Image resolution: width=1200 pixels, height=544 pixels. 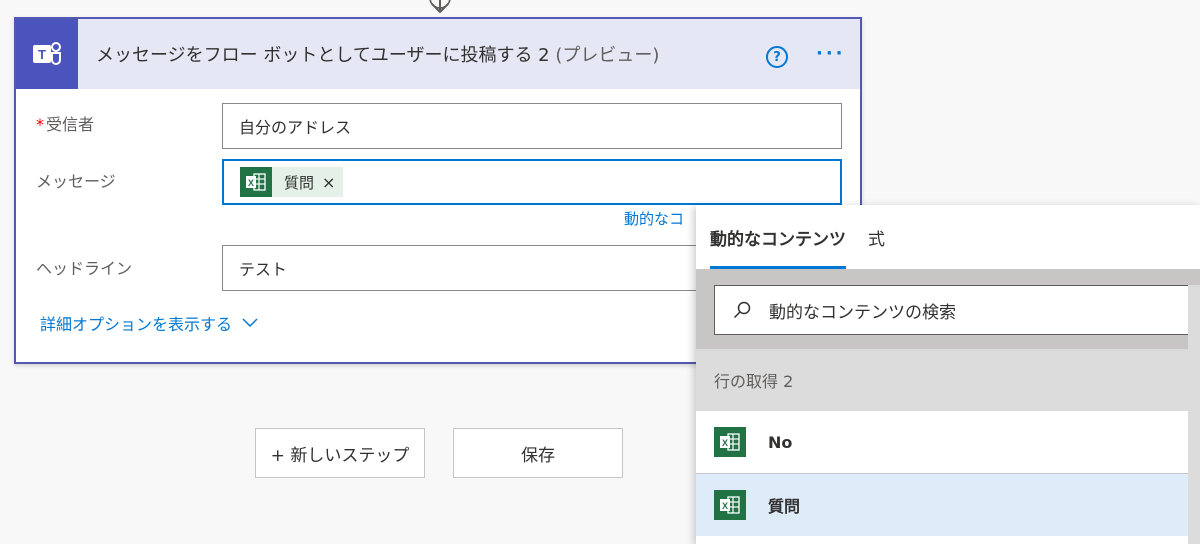 I want to click on help-icon: ?, so click(x=777, y=57).